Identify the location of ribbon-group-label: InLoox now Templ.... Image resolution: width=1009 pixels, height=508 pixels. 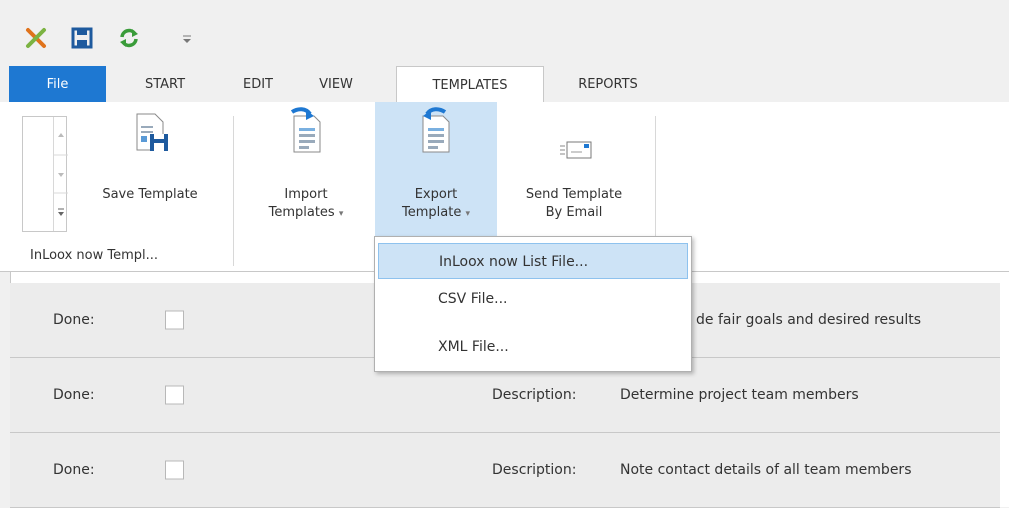
(94, 255).